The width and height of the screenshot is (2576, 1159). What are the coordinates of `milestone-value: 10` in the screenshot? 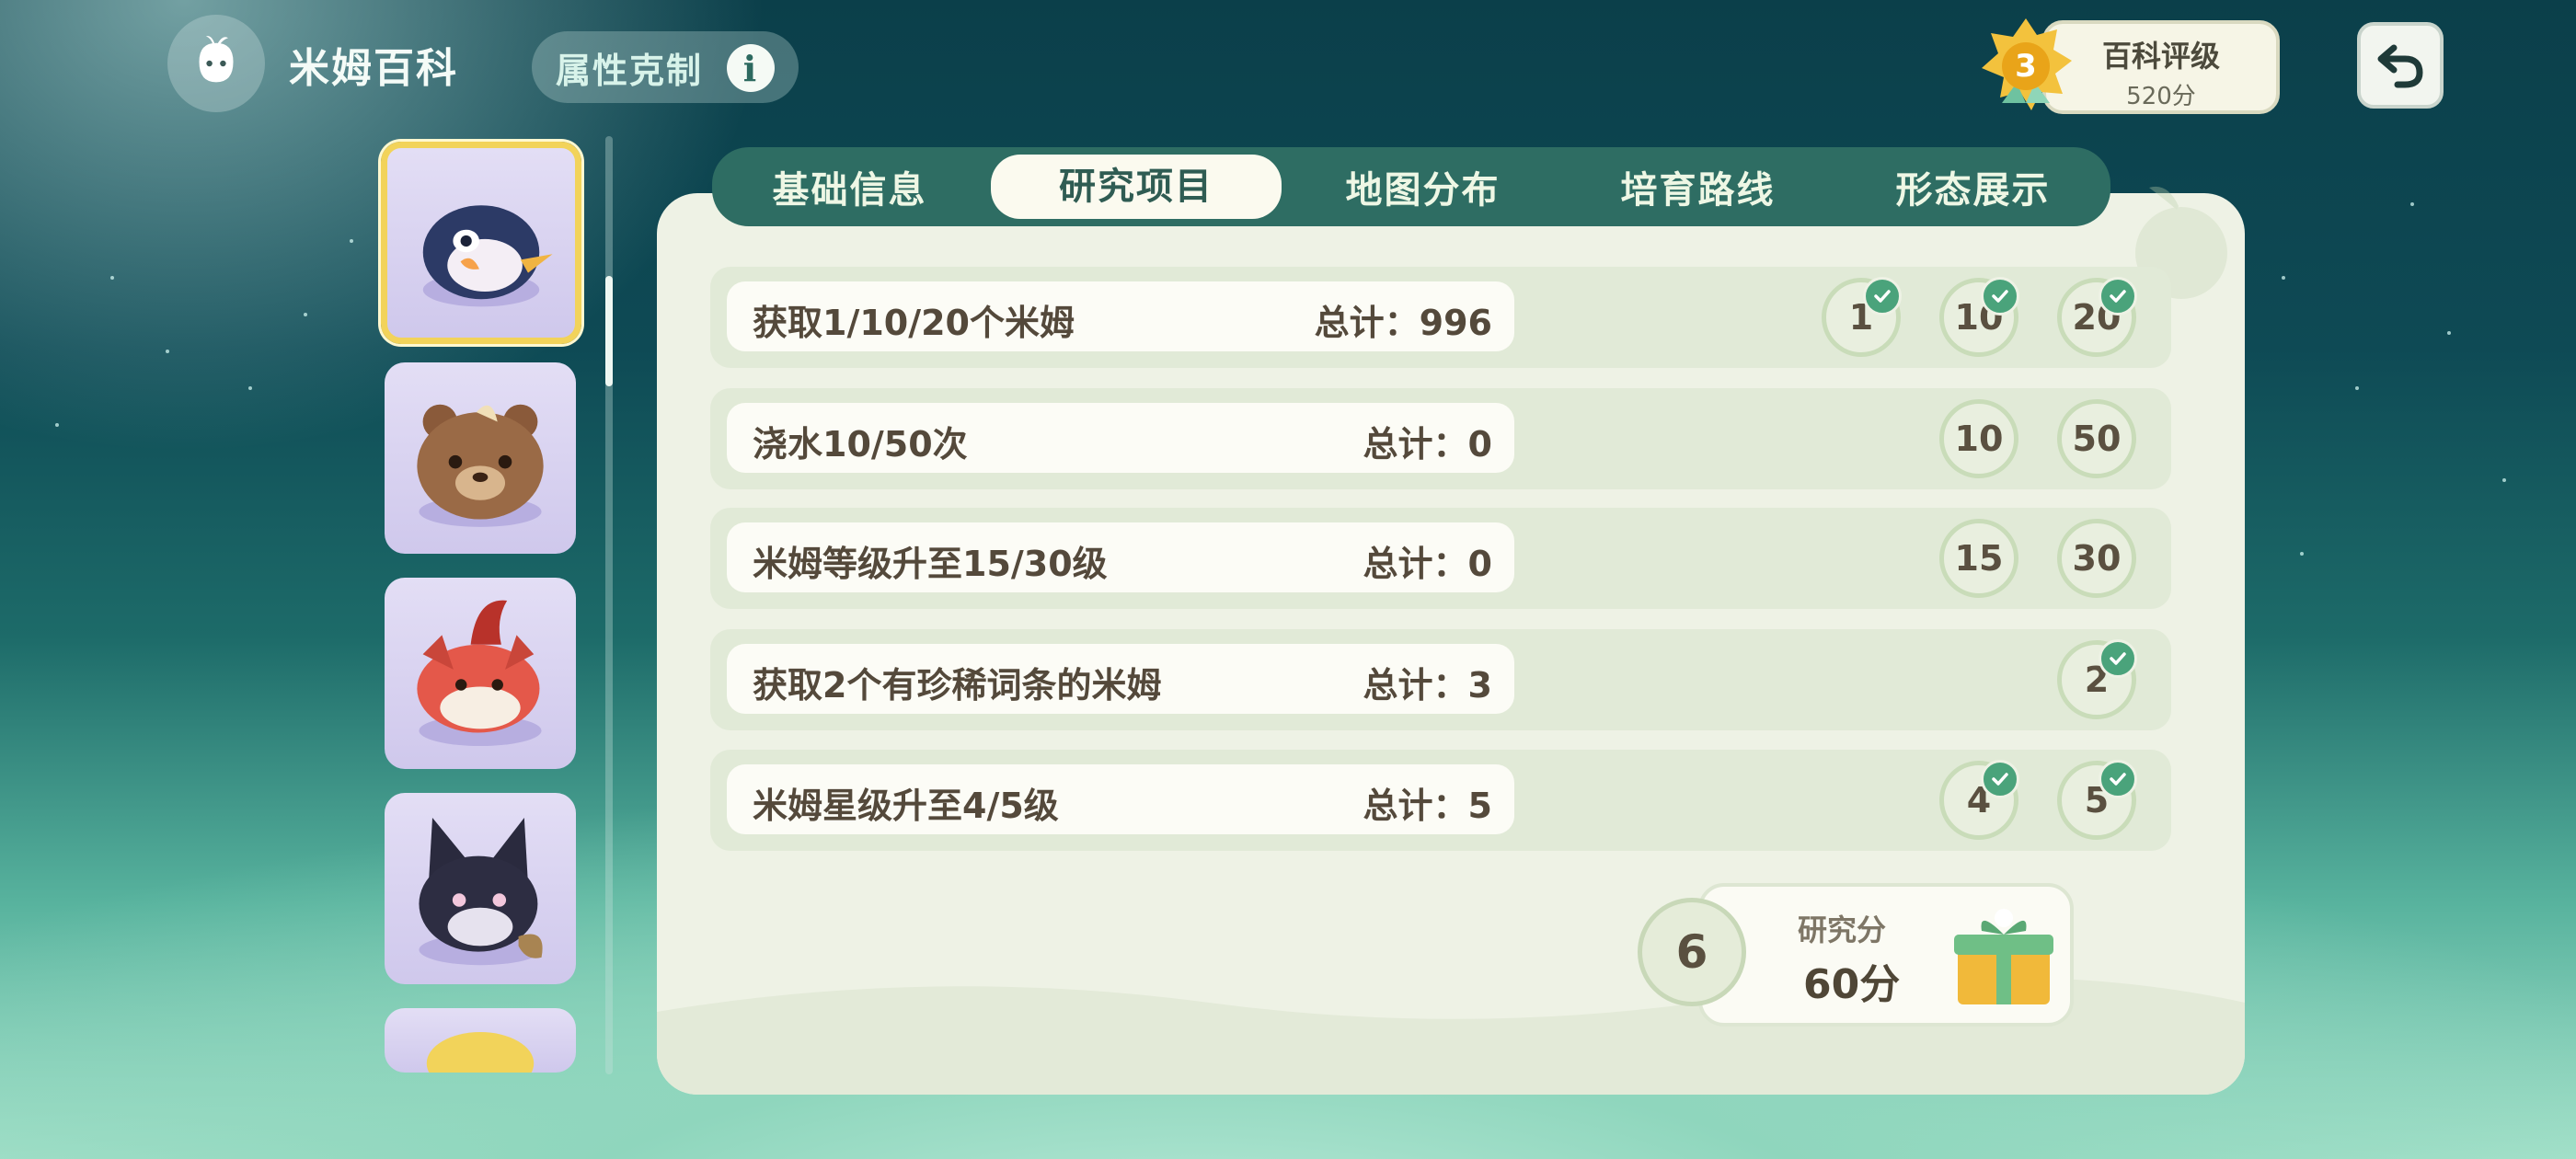 It's located at (1979, 439).